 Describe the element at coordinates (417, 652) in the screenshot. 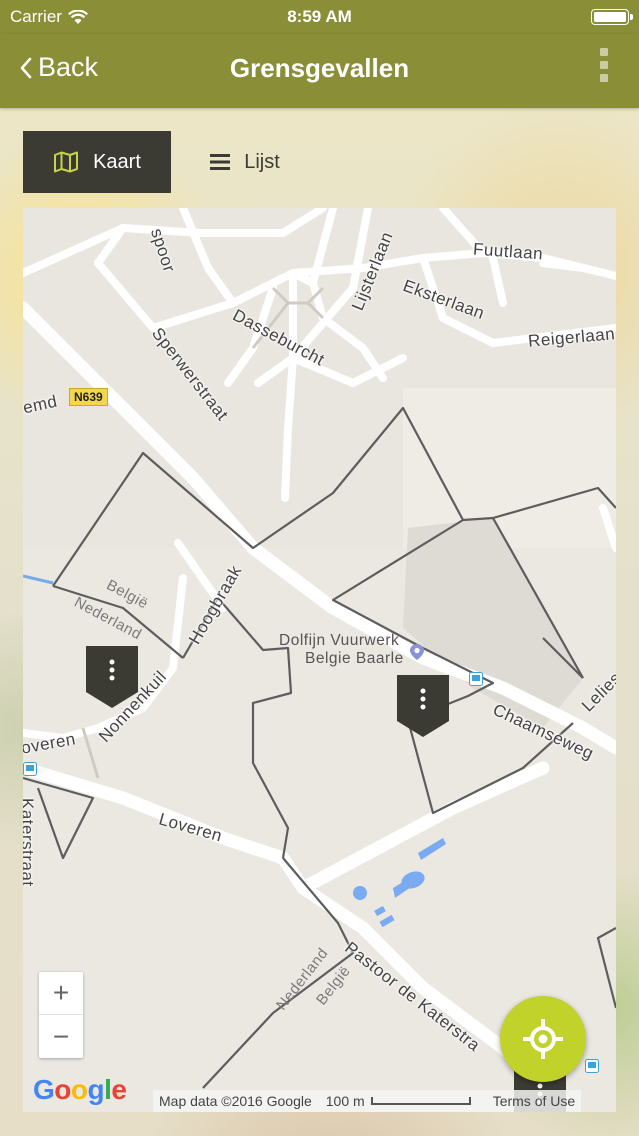

I see `poi-store-icon` at that location.